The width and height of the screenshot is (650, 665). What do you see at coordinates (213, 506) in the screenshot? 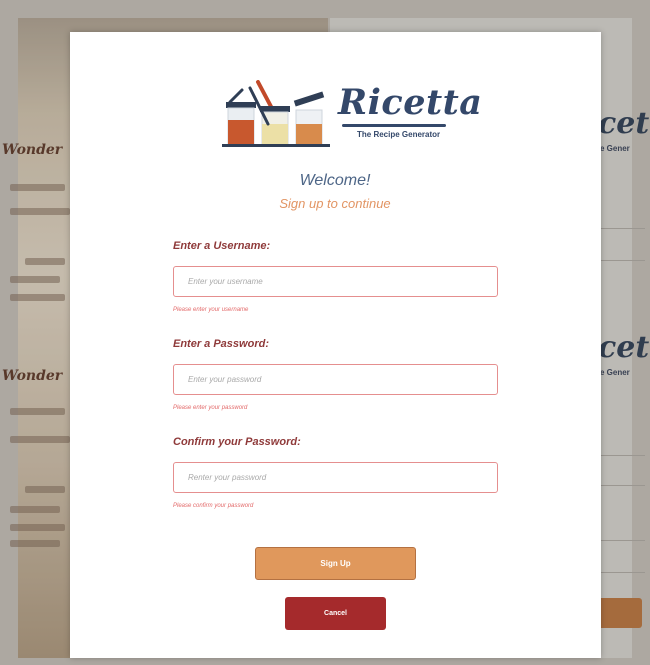
I see `confirm-password-error: Please confirm your password` at bounding box center [213, 506].